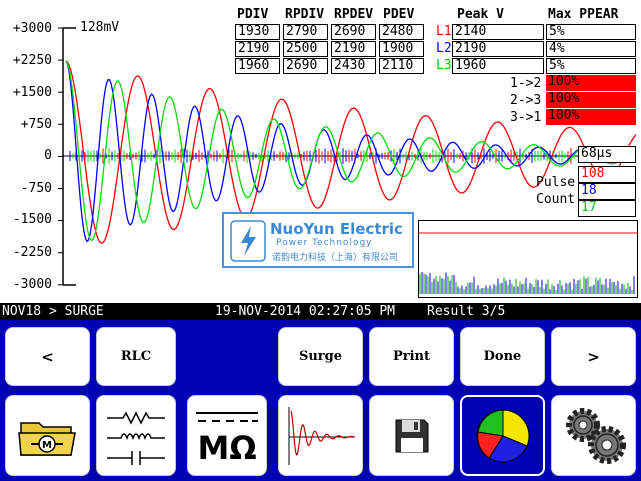  I want to click on ratio-label: 1->2, so click(526, 83).